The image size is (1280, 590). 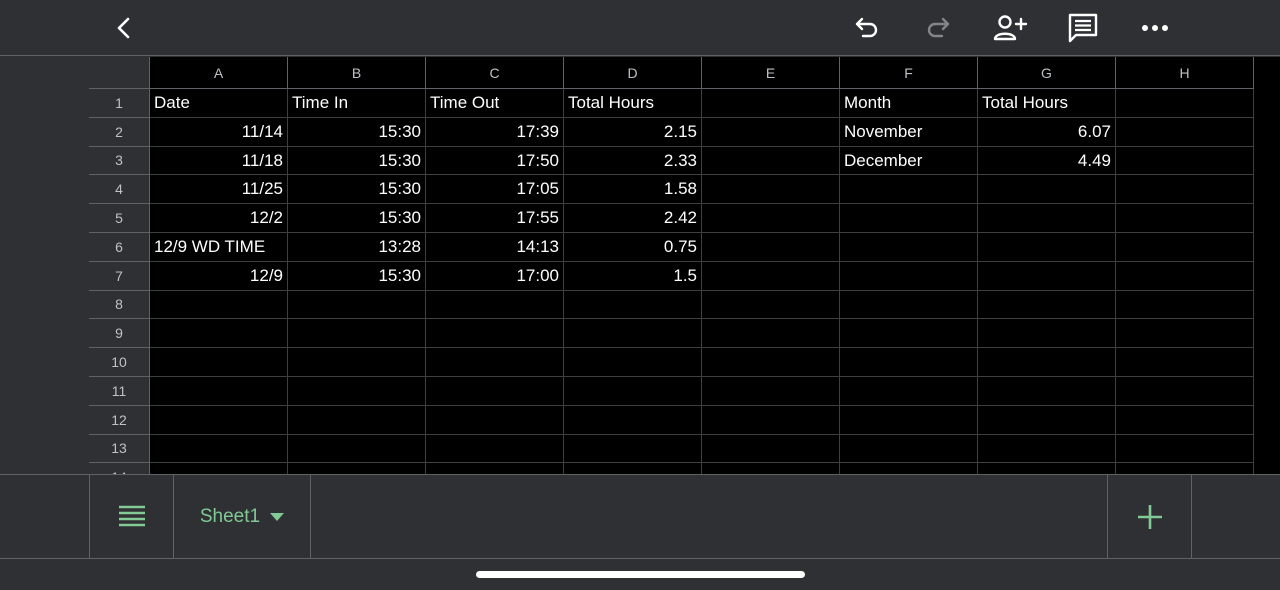 I want to click on cell-g9, so click(x=1047, y=334).